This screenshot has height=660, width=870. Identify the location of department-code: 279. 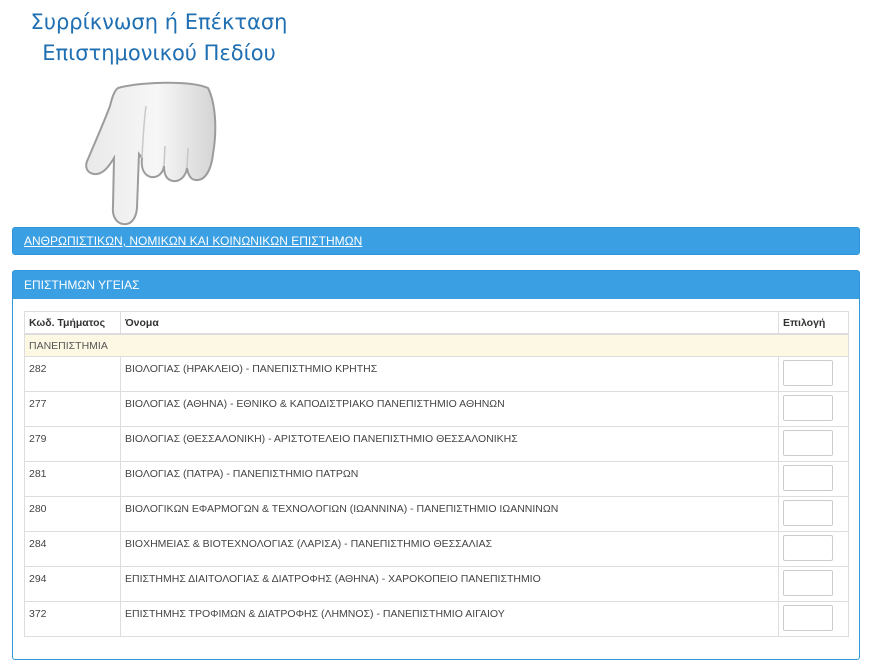
(72, 444).